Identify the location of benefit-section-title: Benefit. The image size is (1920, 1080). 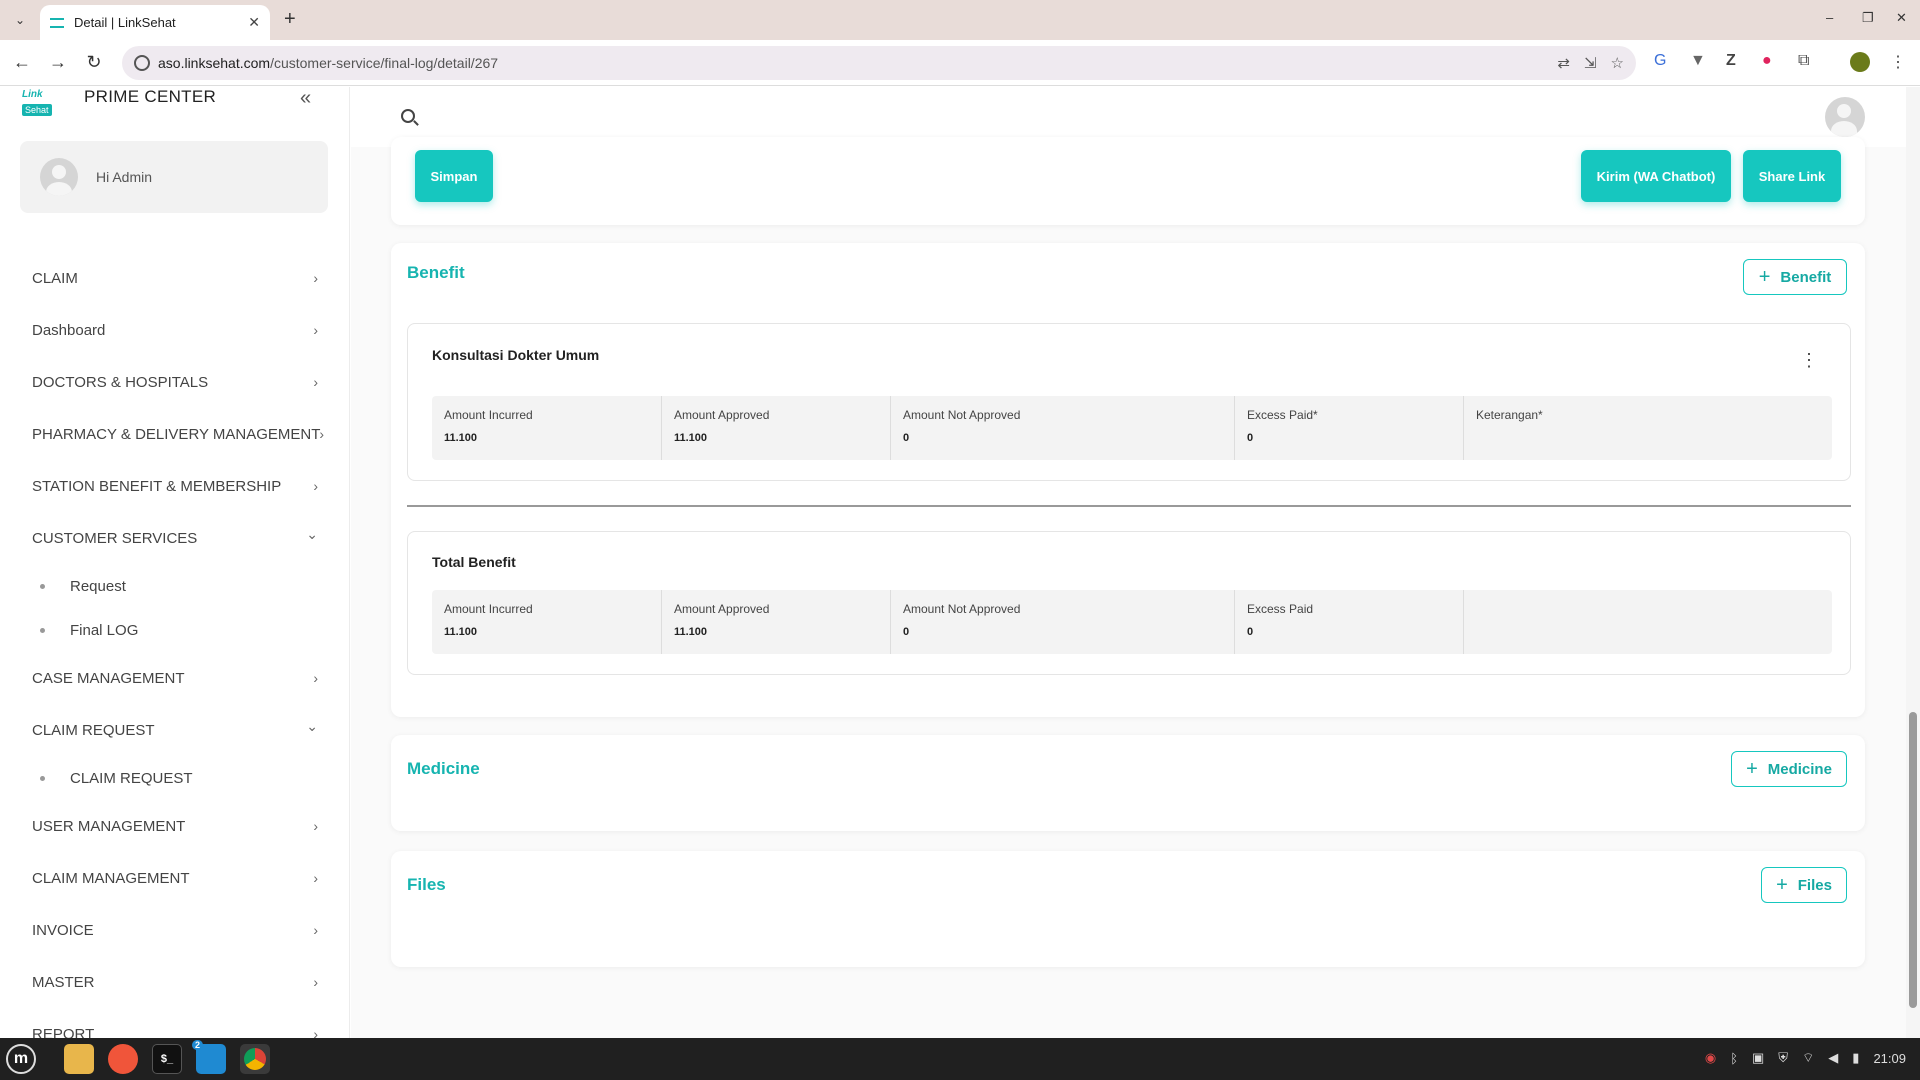
(436, 272).